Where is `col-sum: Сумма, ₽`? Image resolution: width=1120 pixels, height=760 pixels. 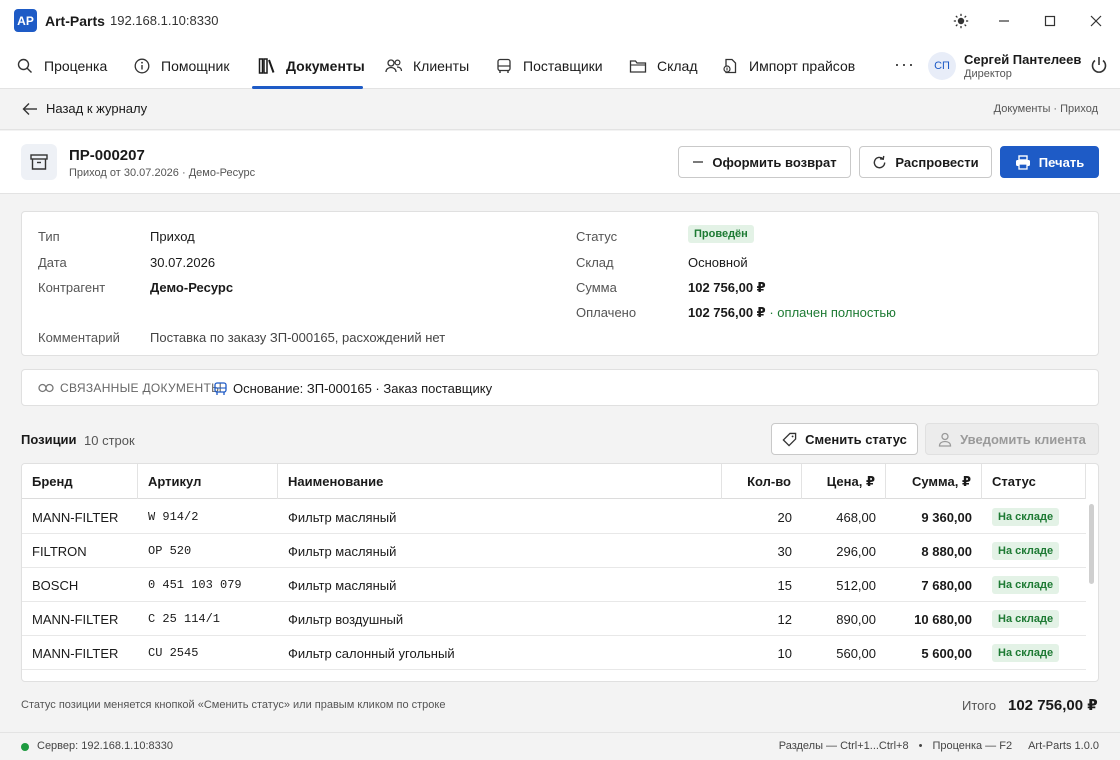
col-sum: Сумма, ₽ is located at coordinates (934, 481).